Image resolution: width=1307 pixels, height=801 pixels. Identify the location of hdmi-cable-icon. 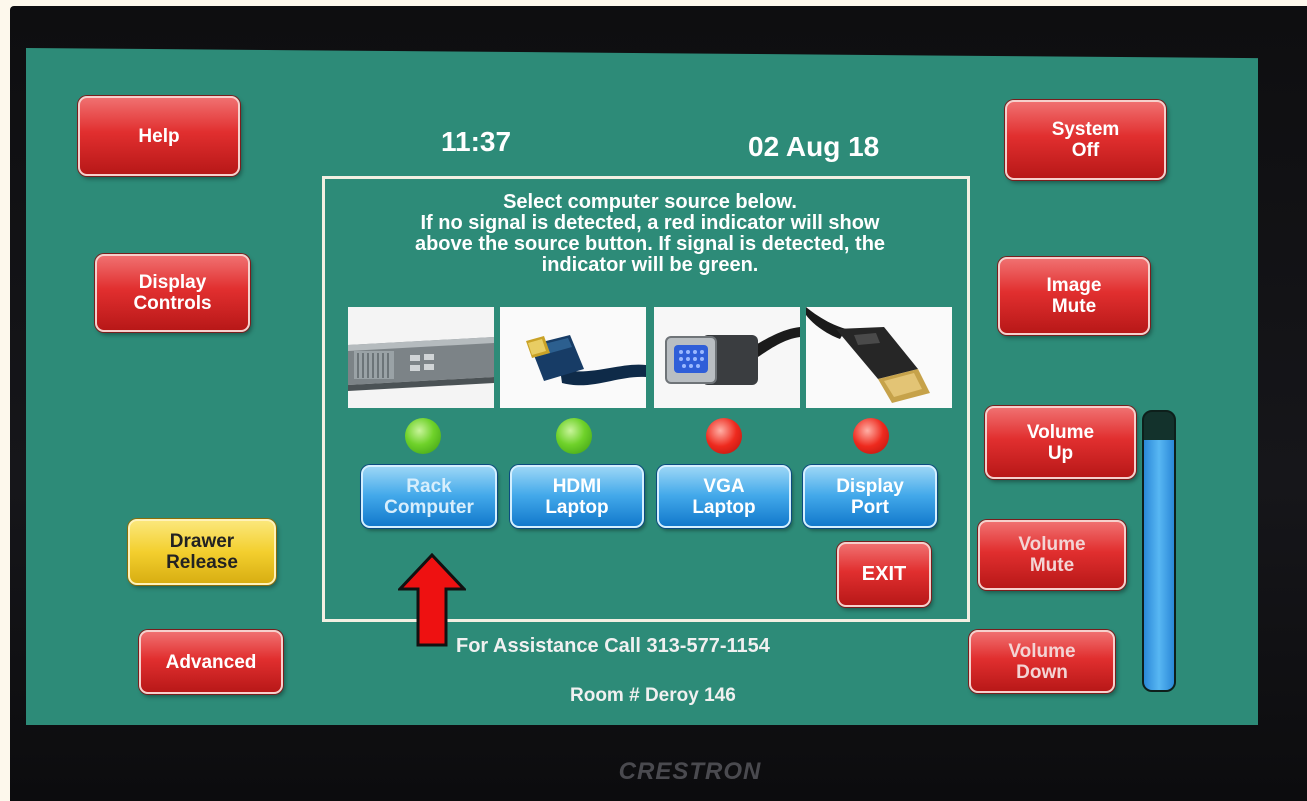
(573, 357).